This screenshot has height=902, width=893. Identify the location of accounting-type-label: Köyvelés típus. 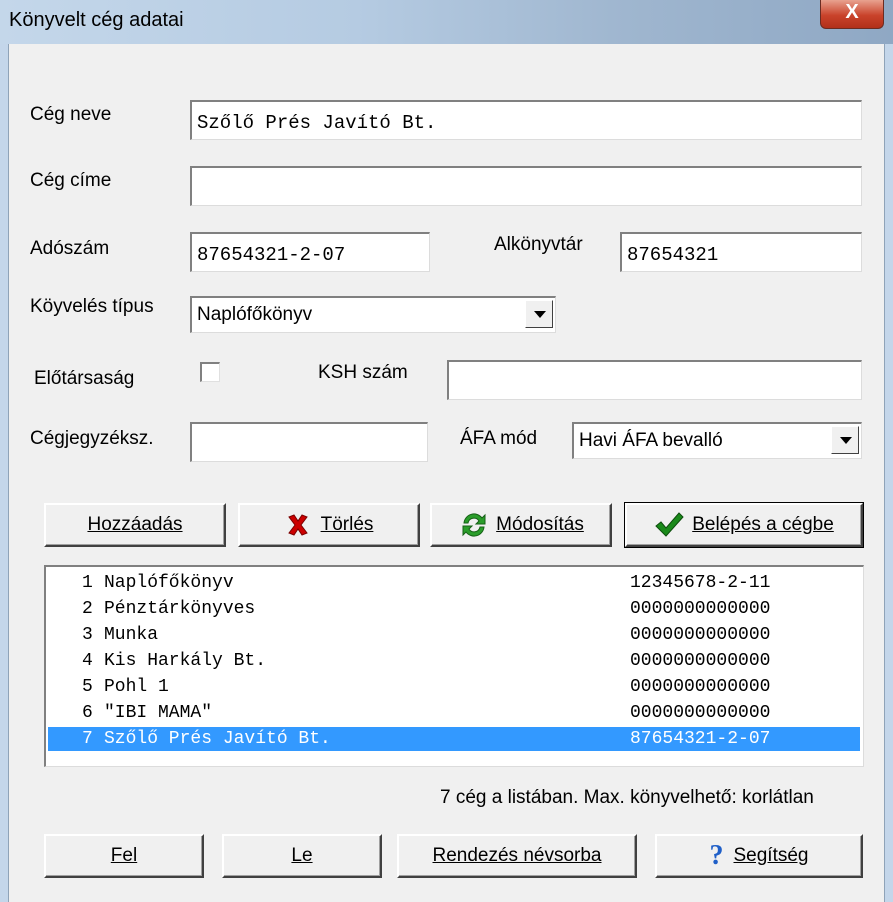
(92, 306).